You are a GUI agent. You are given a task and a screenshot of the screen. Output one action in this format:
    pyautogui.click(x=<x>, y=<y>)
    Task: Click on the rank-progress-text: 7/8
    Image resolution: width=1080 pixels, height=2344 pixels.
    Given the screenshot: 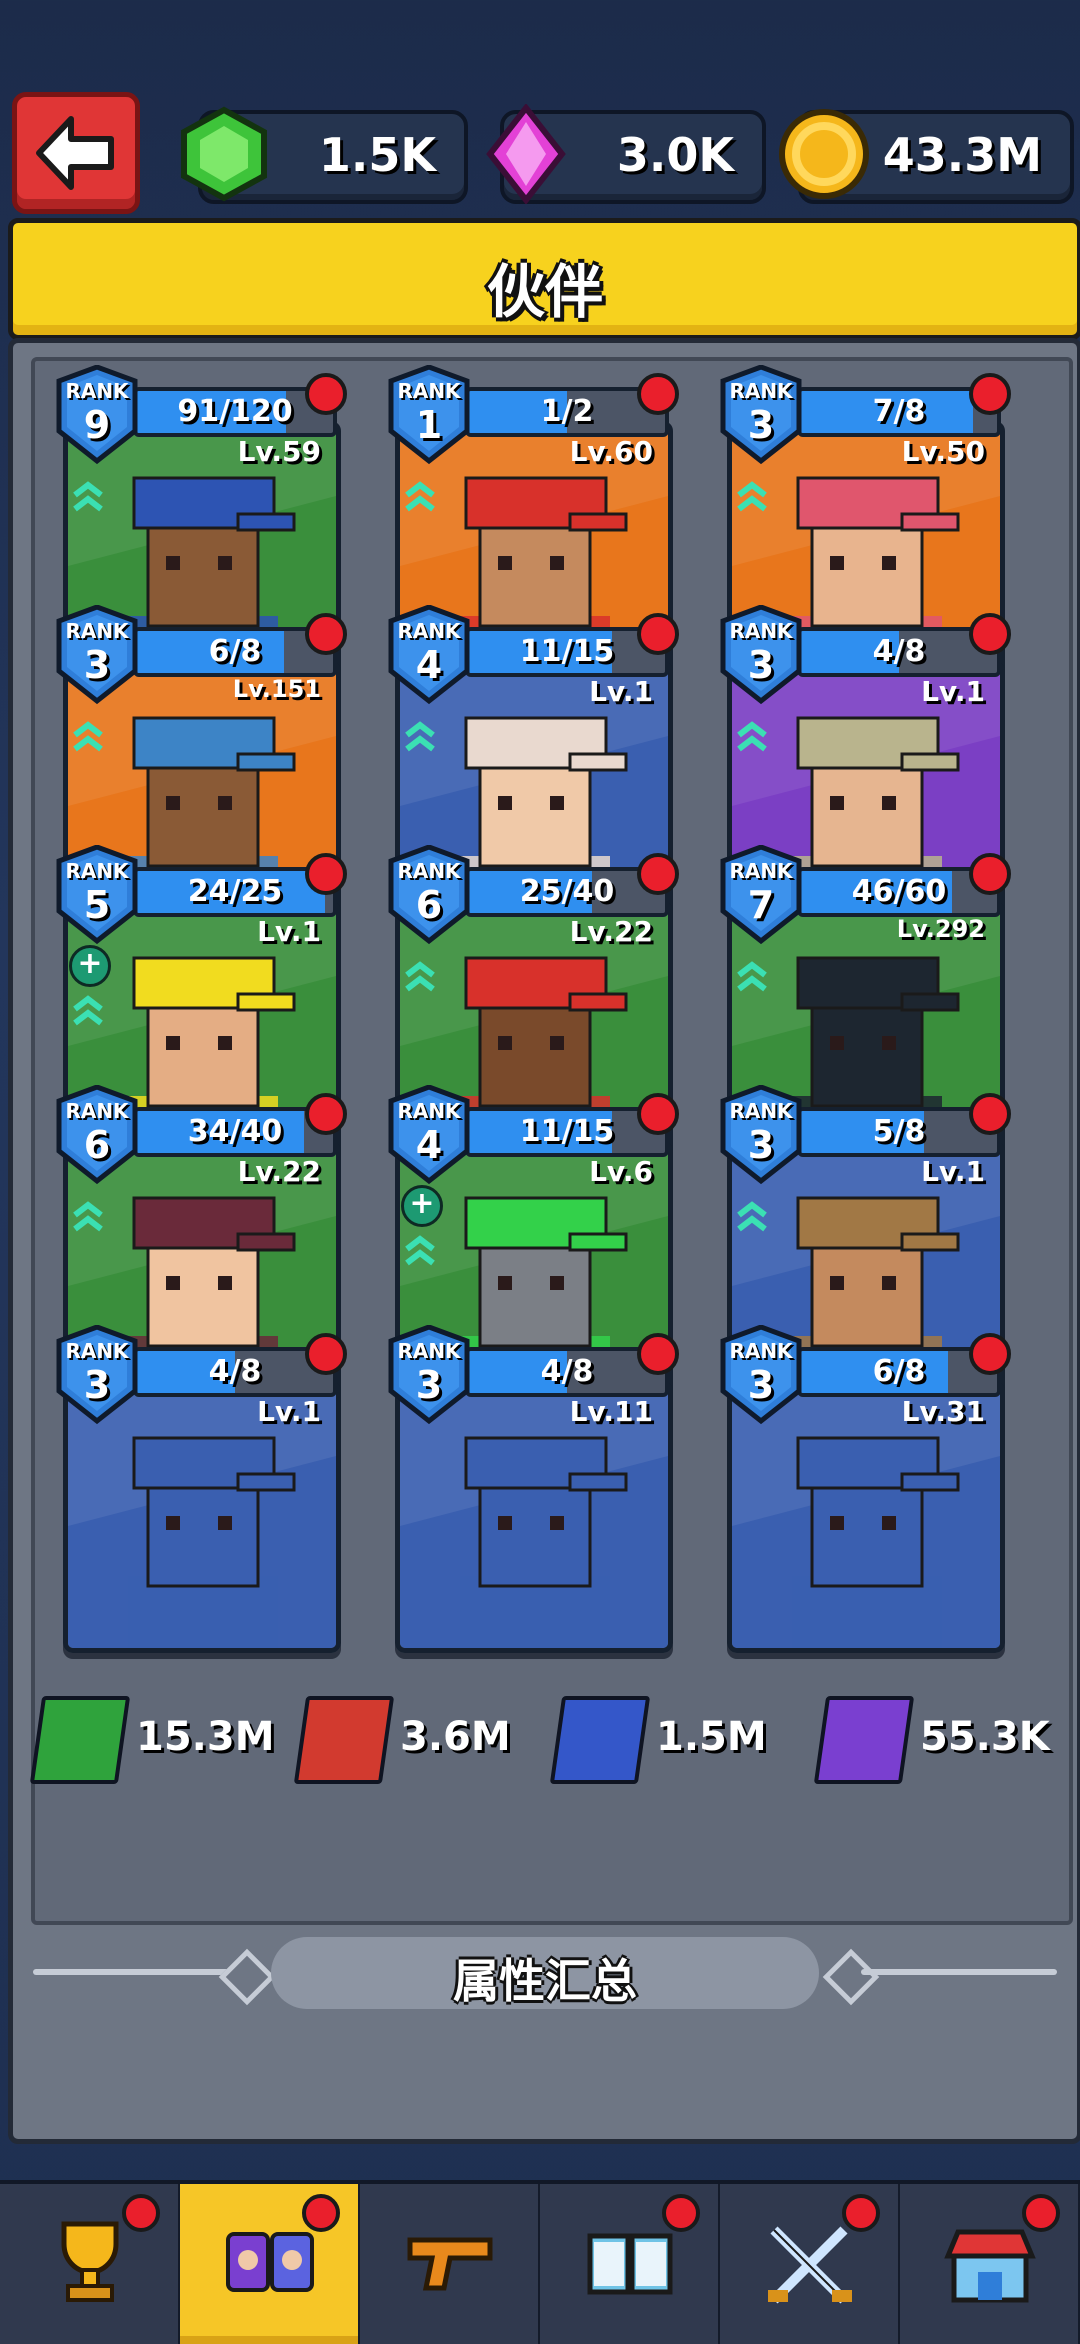 What is the action you would take?
    pyautogui.click(x=899, y=411)
    